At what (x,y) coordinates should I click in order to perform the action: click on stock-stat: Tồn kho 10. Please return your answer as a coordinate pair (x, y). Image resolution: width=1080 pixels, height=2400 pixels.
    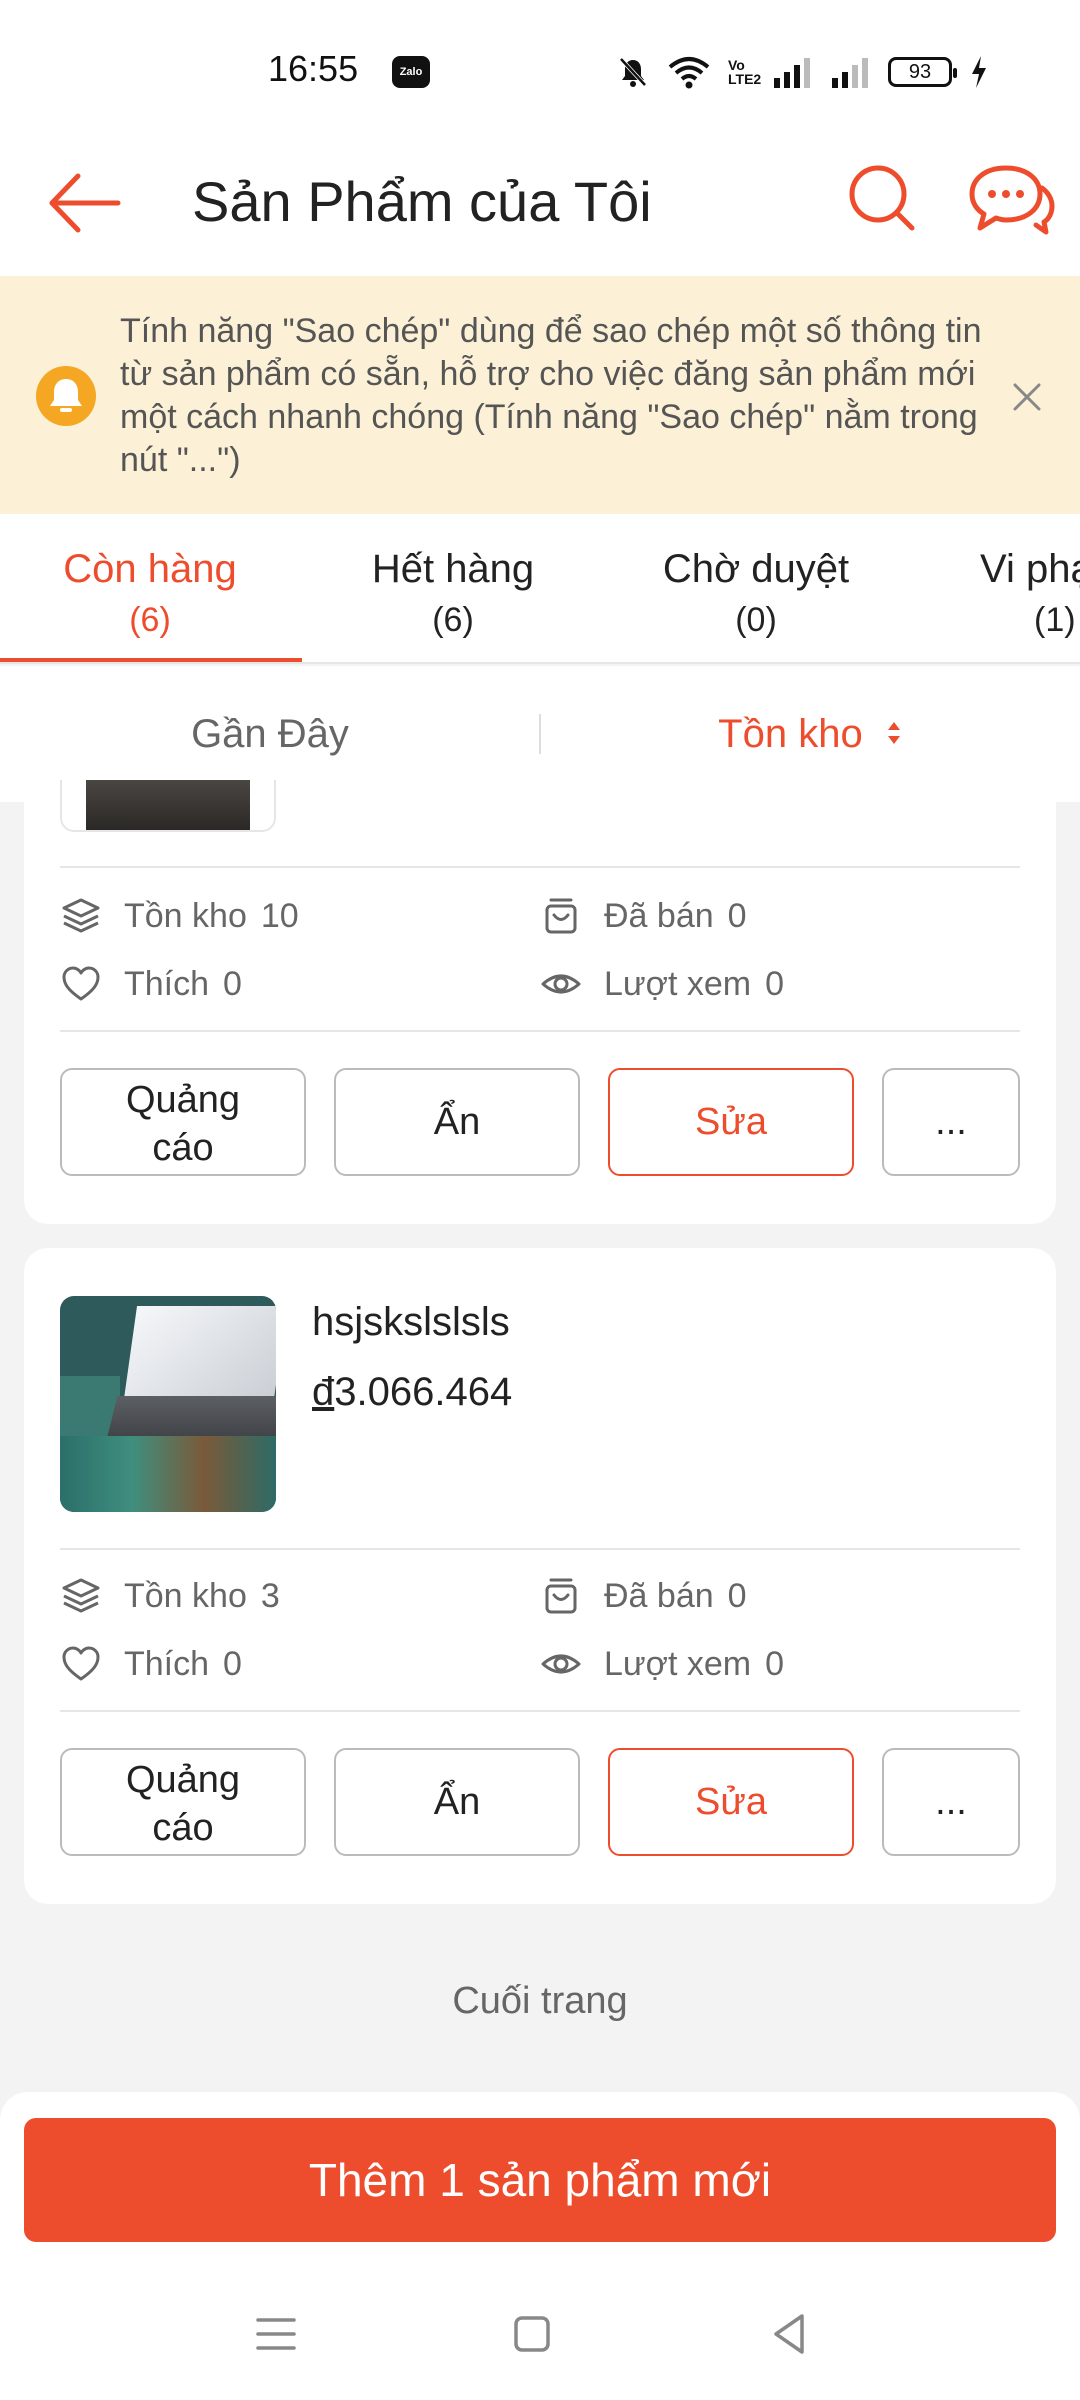
    Looking at the image, I should click on (179, 916).